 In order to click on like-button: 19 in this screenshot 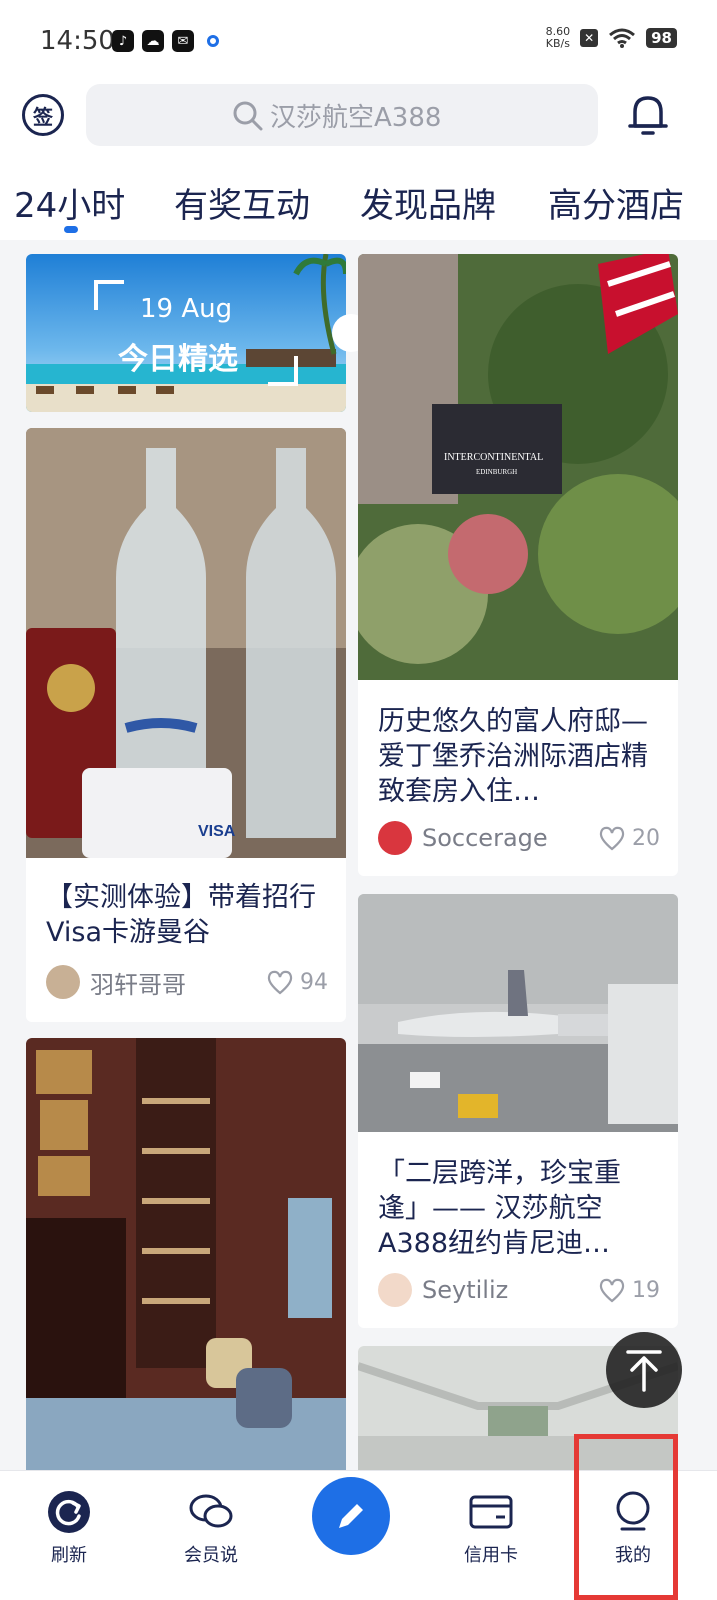, I will do `click(629, 1290)`.